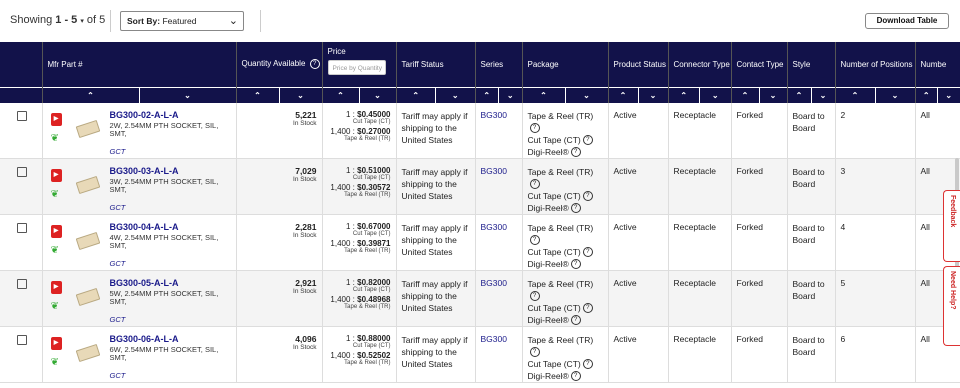 This screenshot has width=960, height=388. What do you see at coordinates (565, 64) in the screenshot?
I see `col-package: Package` at bounding box center [565, 64].